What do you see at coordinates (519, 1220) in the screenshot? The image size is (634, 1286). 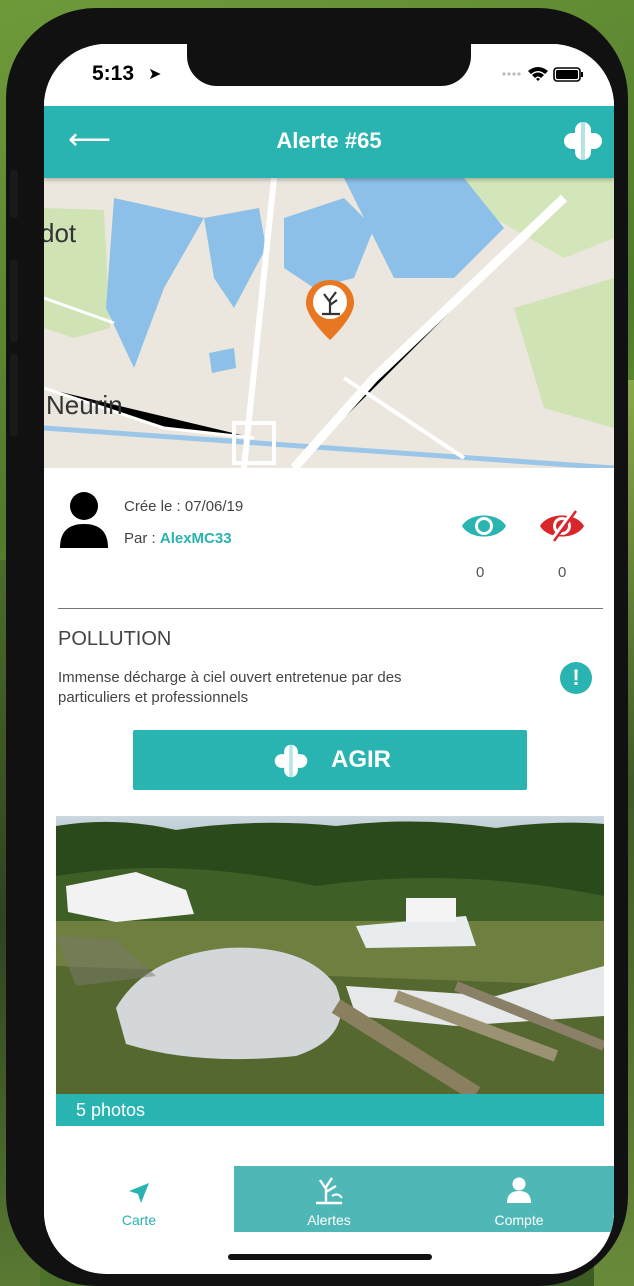 I see `tab-compte-label: Compte` at bounding box center [519, 1220].